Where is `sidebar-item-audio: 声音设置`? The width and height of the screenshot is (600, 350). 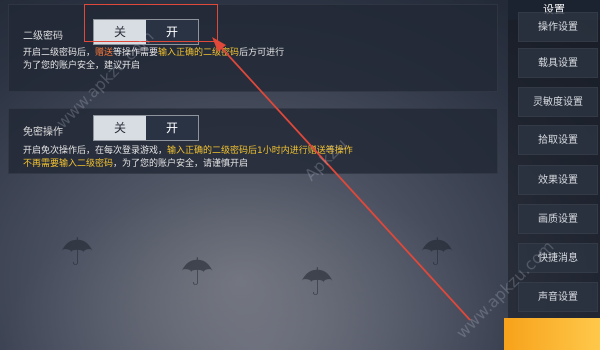
sidebar-item-audio: 声音设置 is located at coordinates (558, 297).